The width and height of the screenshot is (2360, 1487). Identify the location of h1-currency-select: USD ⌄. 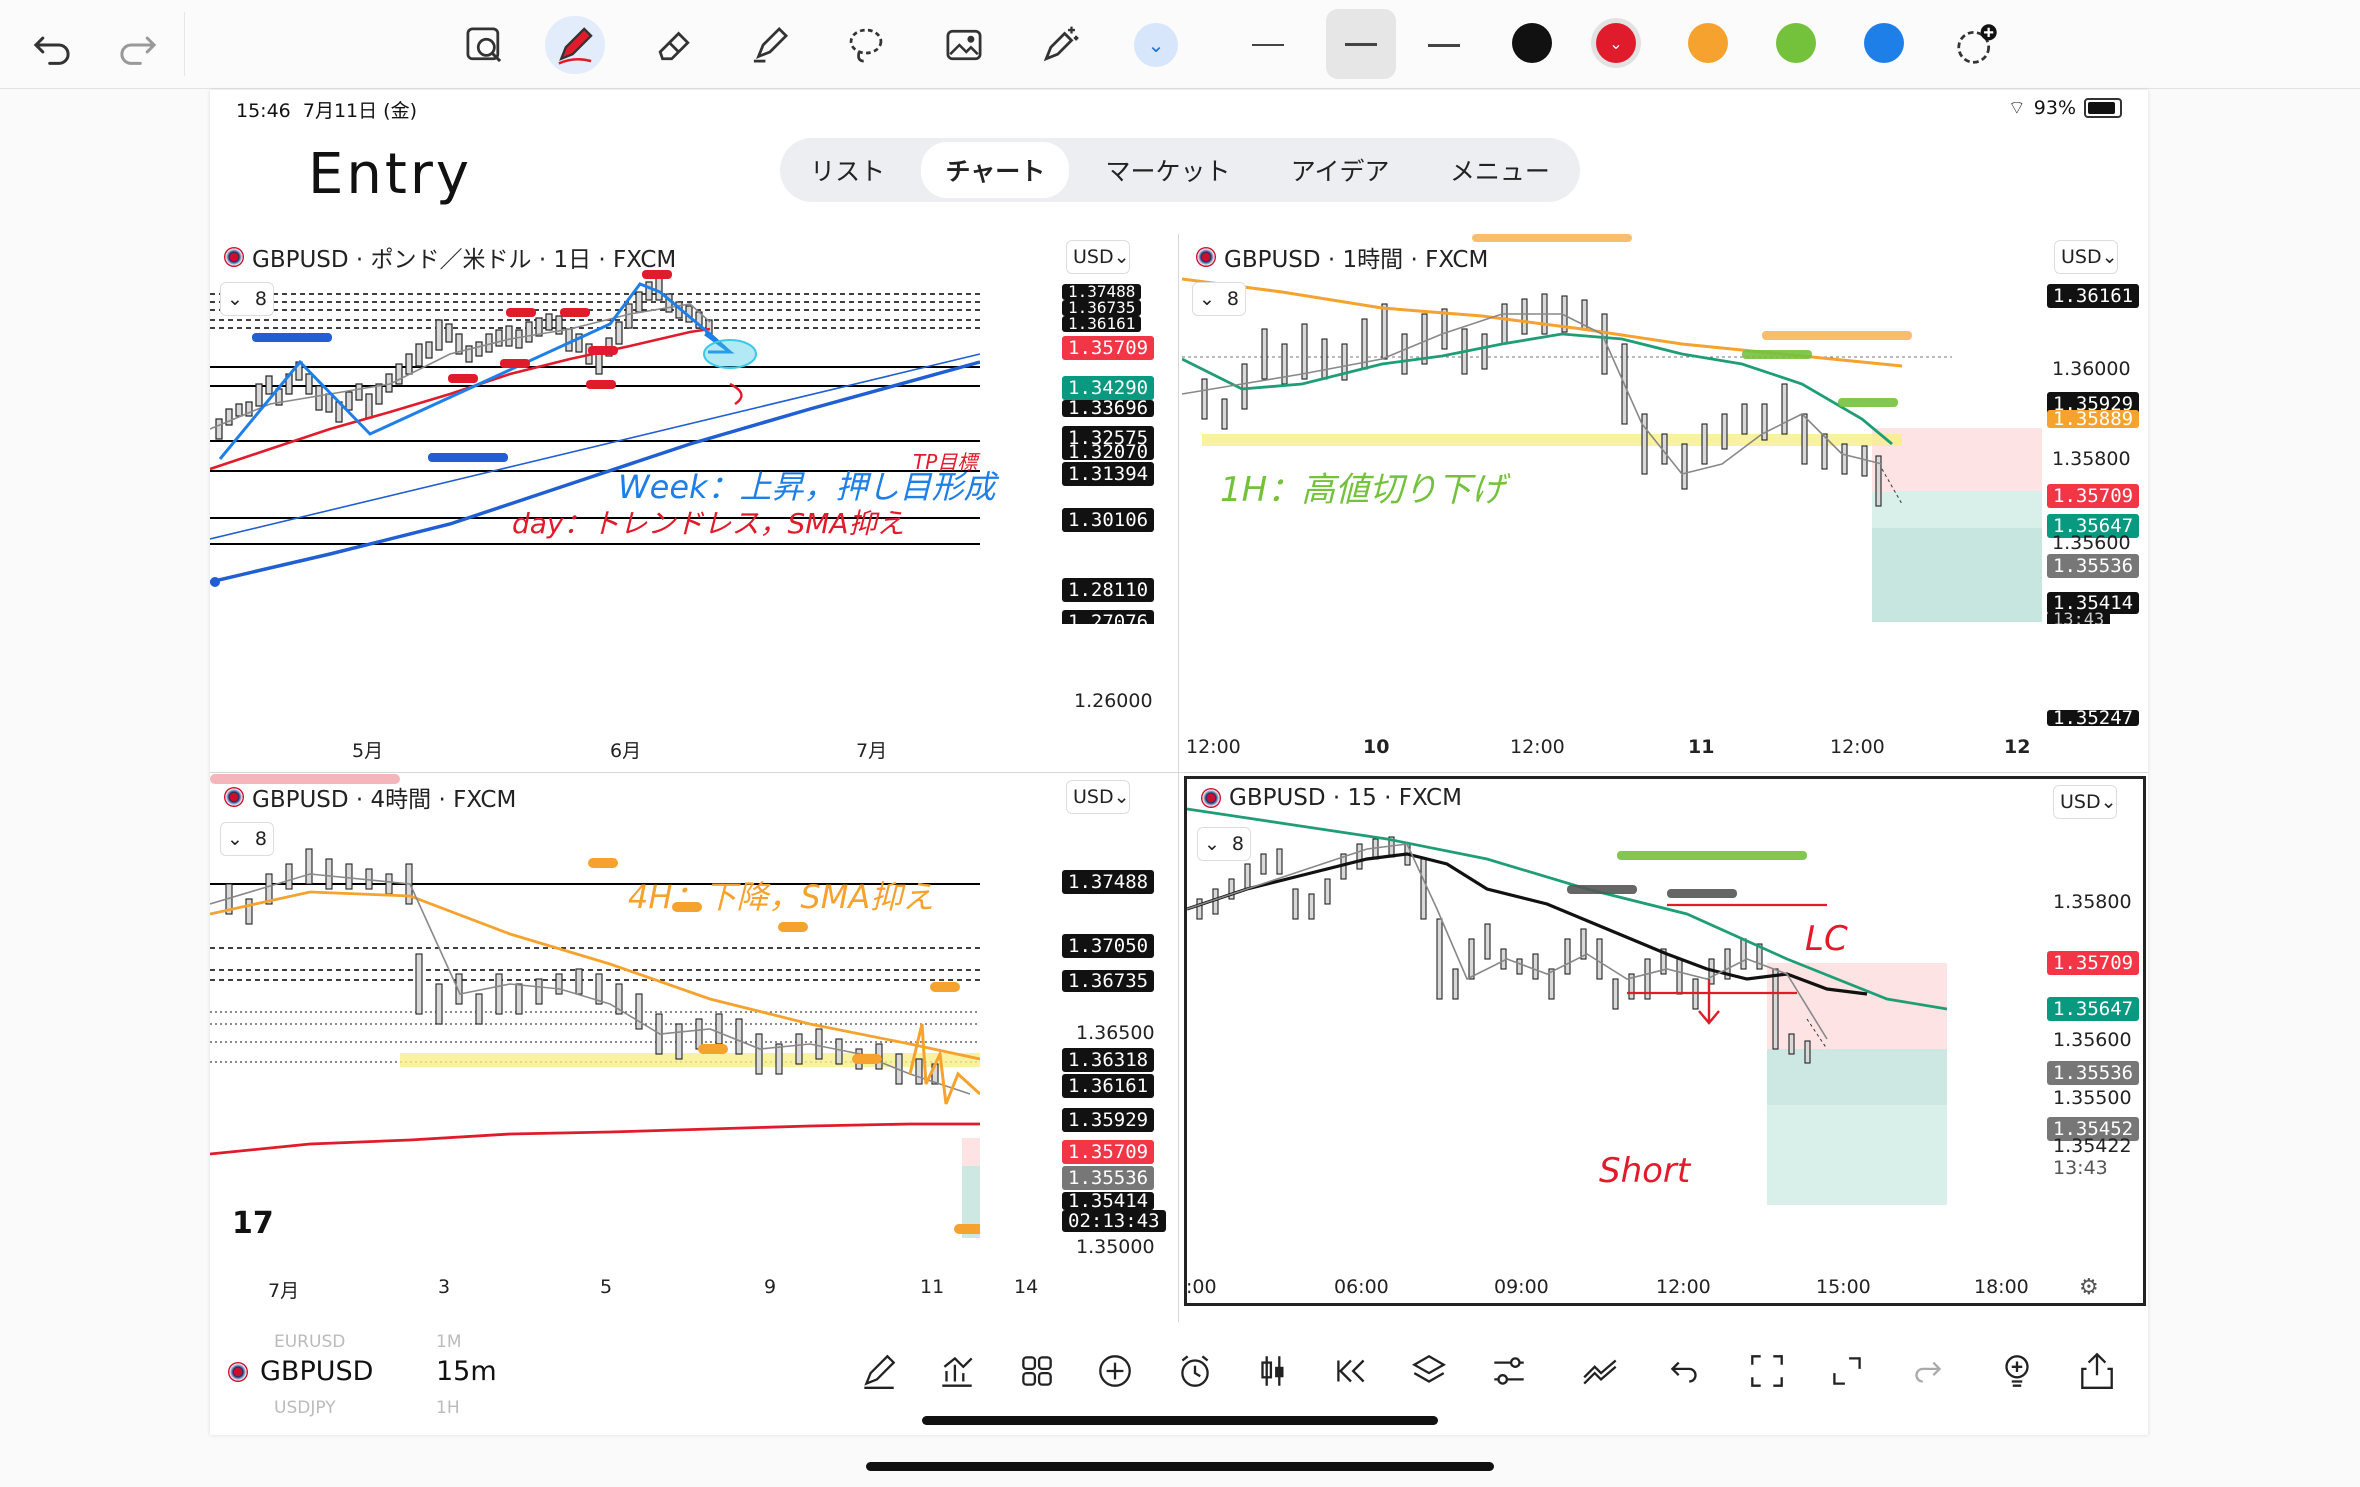
(2086, 257).